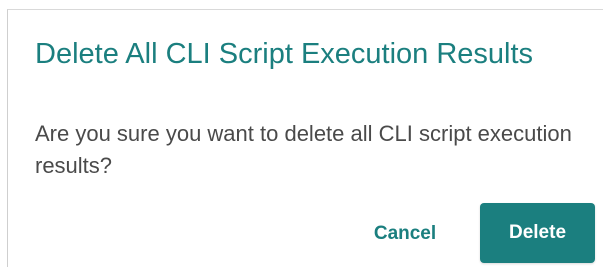 The width and height of the screenshot is (604, 267). Describe the element at coordinates (537, 233) in the screenshot. I see `delete-button: Delete` at that location.